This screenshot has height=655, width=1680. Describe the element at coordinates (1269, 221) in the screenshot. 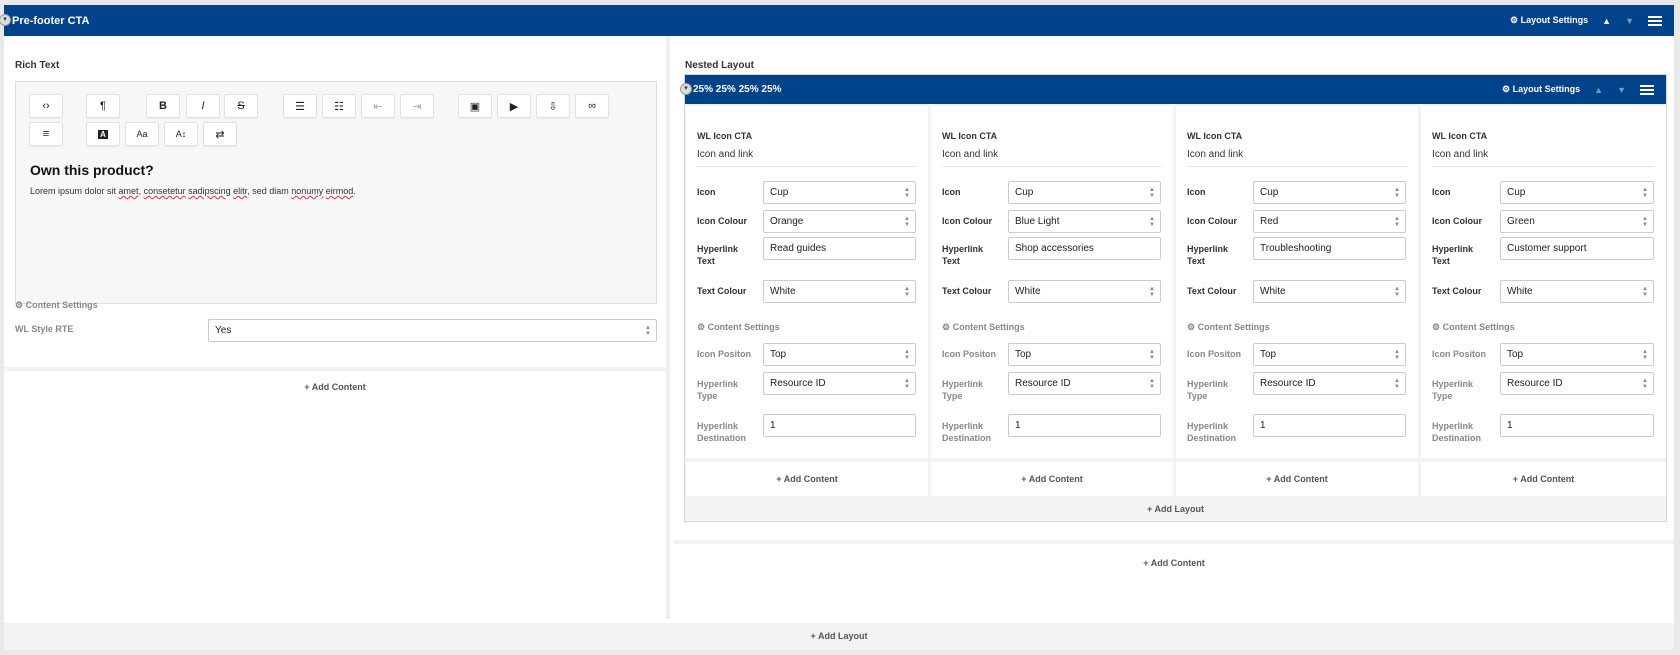

I see `icon-colour-value: Red` at that location.